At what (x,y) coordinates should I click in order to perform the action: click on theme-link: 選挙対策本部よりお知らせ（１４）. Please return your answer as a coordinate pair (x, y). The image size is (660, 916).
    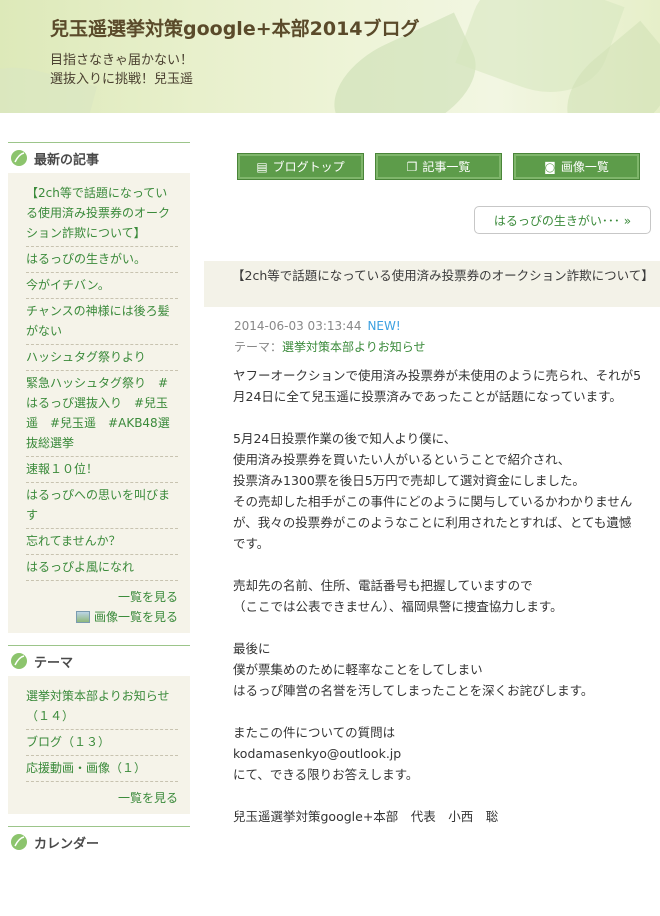
    Looking at the image, I should click on (102, 707).